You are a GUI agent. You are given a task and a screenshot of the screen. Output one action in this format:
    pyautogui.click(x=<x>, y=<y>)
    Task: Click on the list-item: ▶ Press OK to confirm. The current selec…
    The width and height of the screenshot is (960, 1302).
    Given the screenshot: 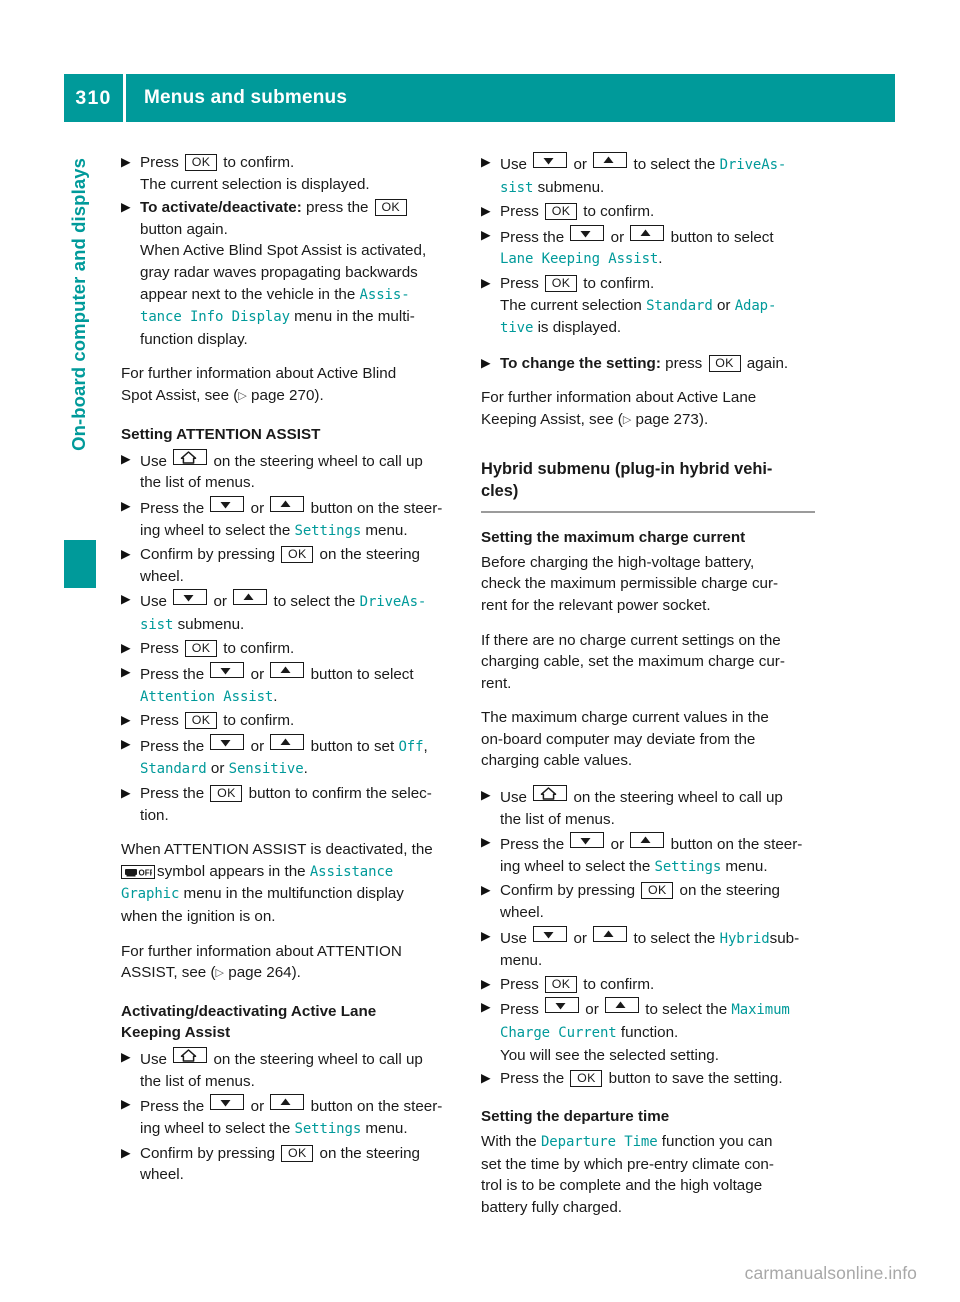 What is the action you would take?
    pyautogui.click(x=288, y=173)
    